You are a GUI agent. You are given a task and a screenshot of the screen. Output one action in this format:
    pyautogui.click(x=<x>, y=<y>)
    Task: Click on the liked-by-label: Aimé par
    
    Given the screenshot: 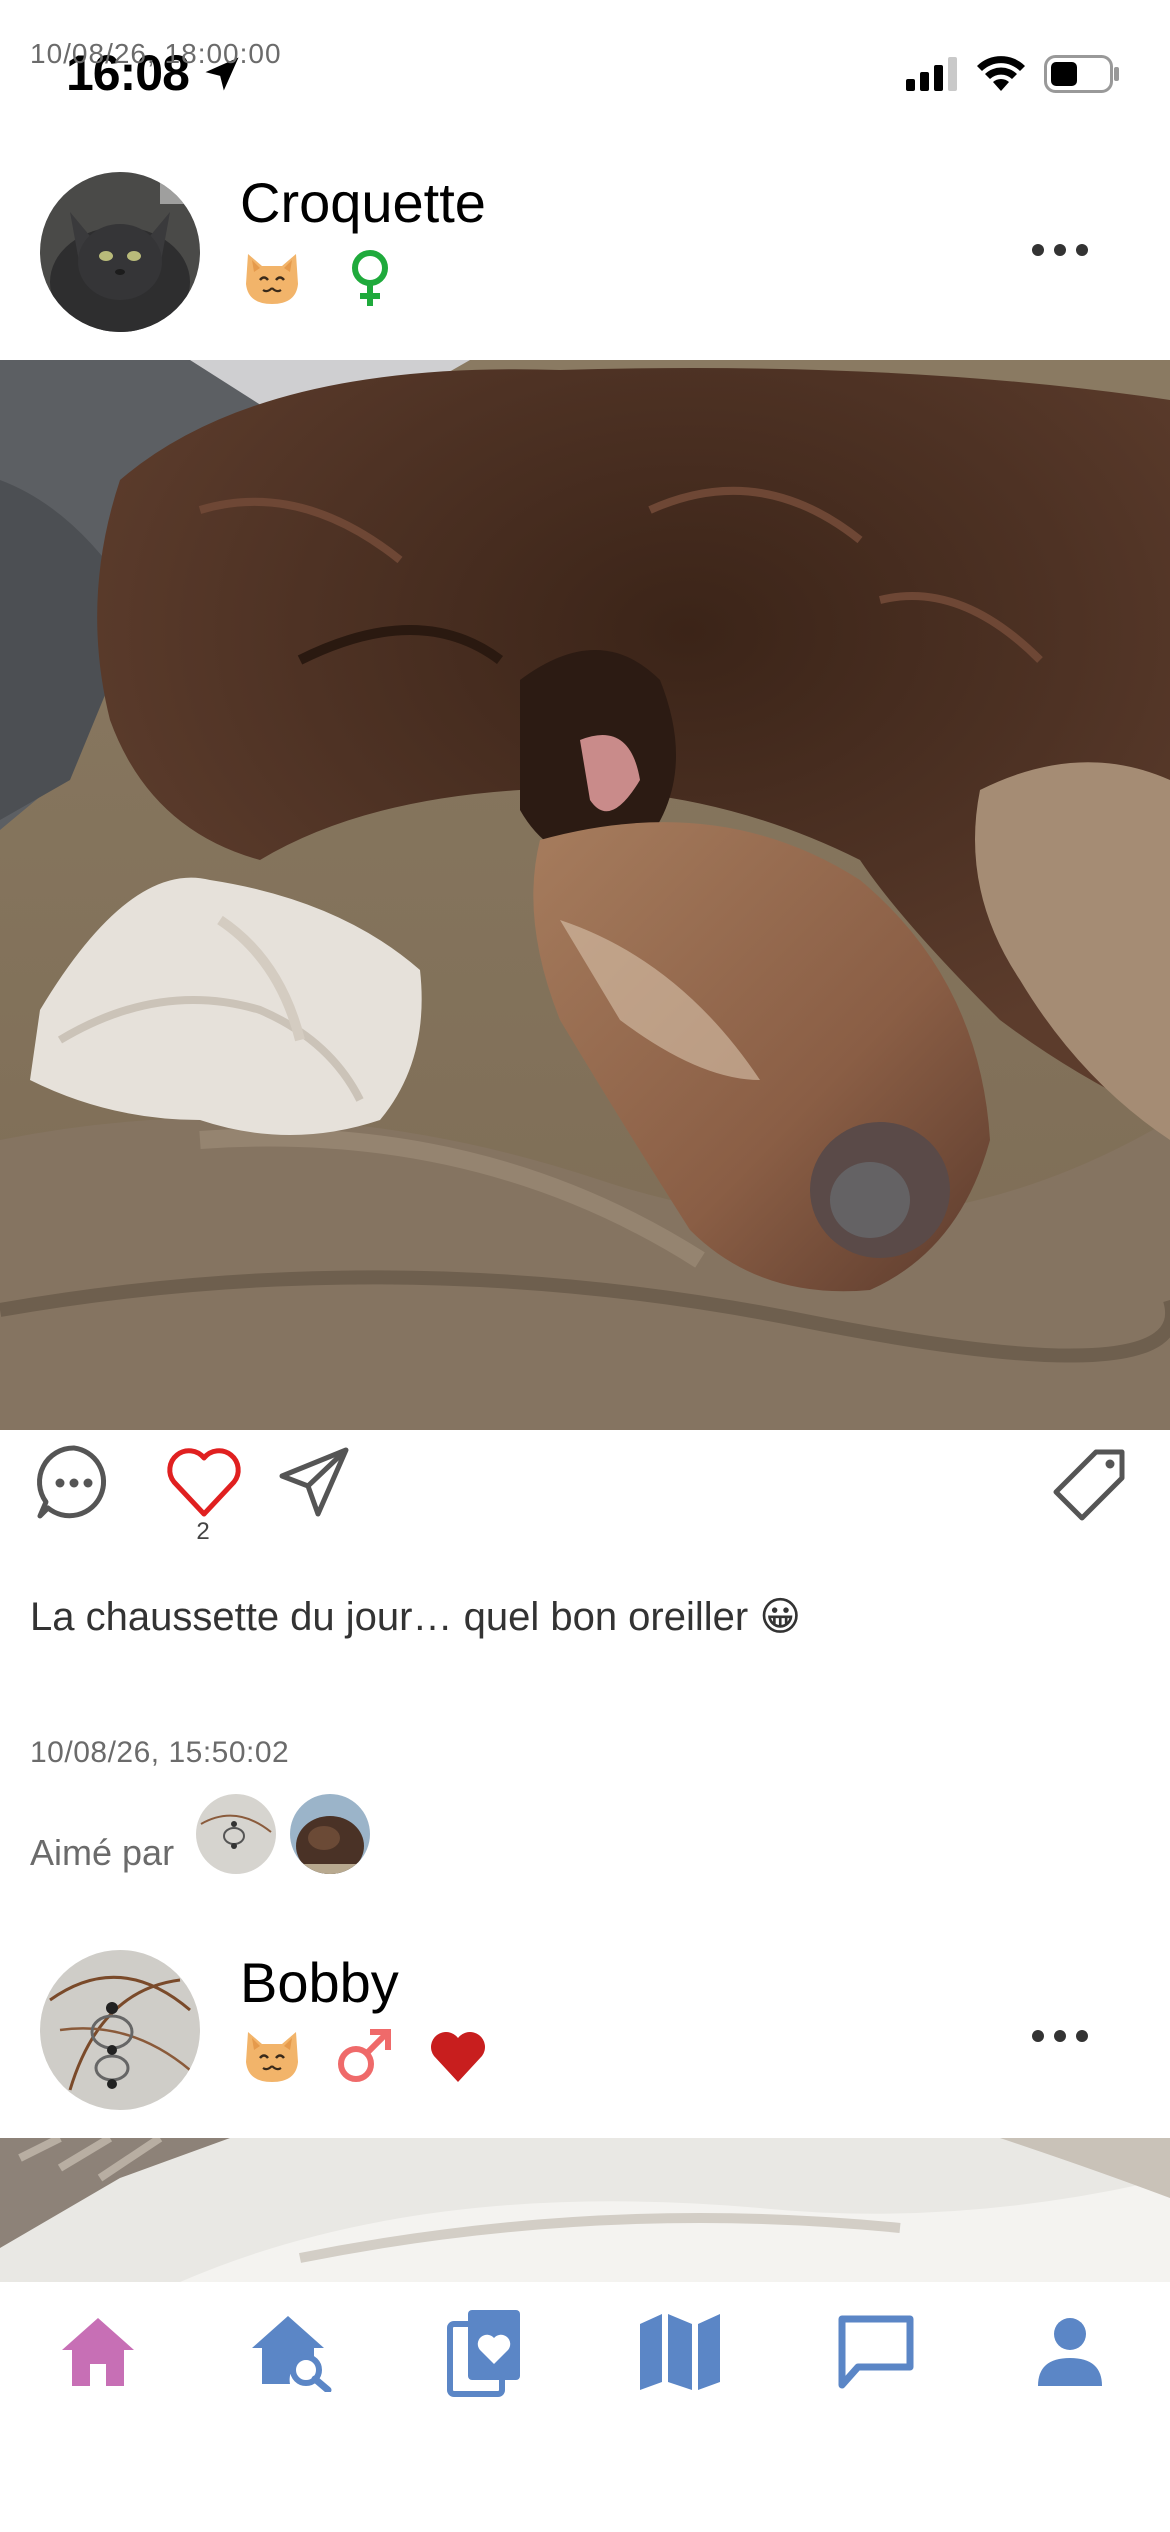 What is the action you would take?
    pyautogui.click(x=102, y=1852)
    